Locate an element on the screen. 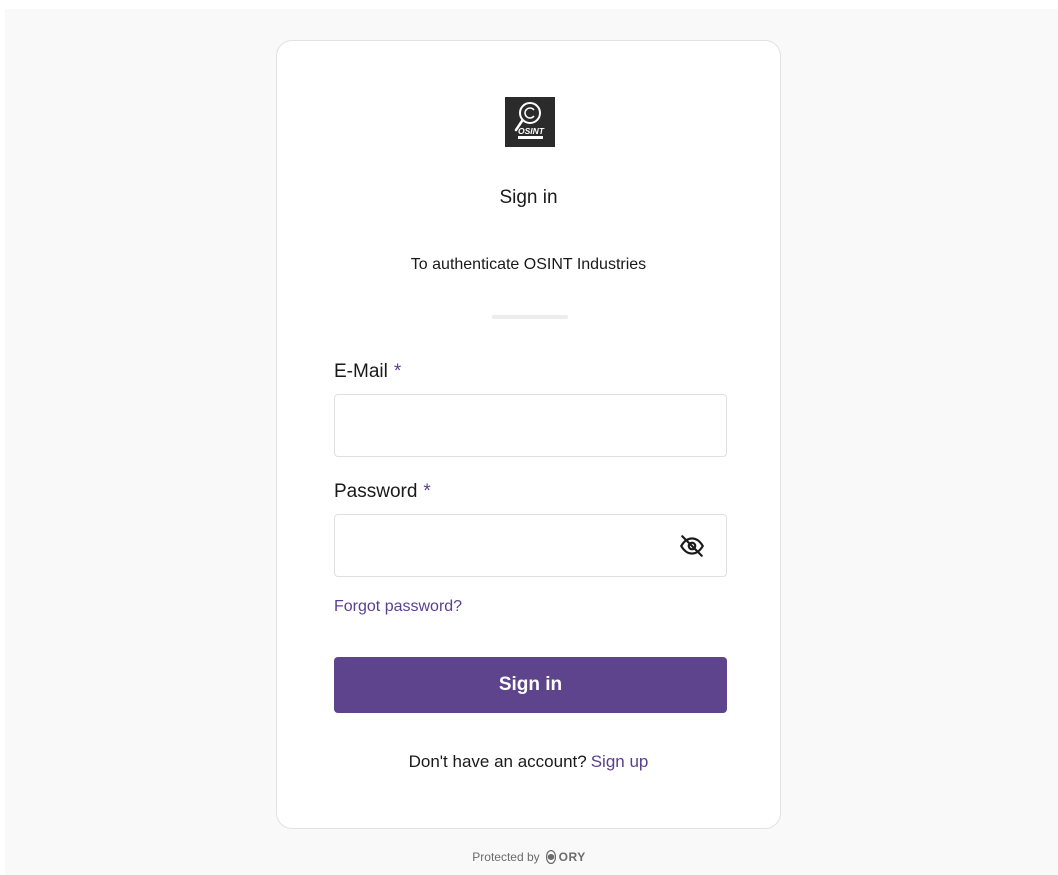 The image size is (1058, 875). email-label: E-Mail * is located at coordinates (367, 372).